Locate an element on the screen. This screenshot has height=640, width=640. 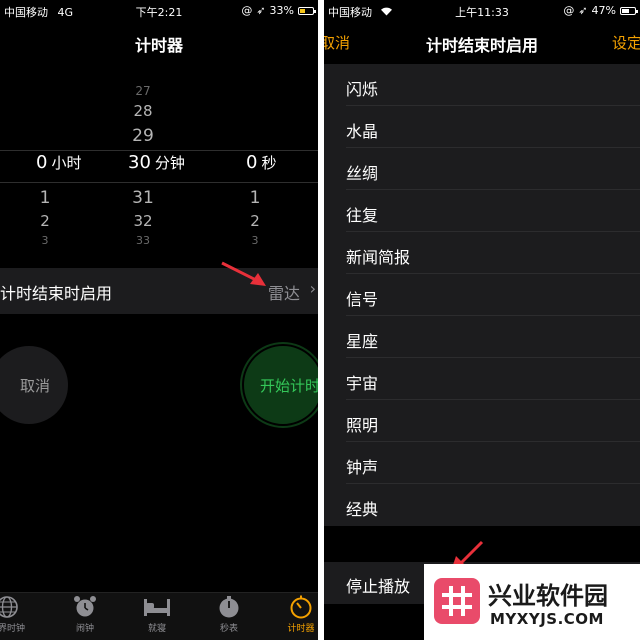
picker-second-below: 1 is located at coordinates (255, 198).